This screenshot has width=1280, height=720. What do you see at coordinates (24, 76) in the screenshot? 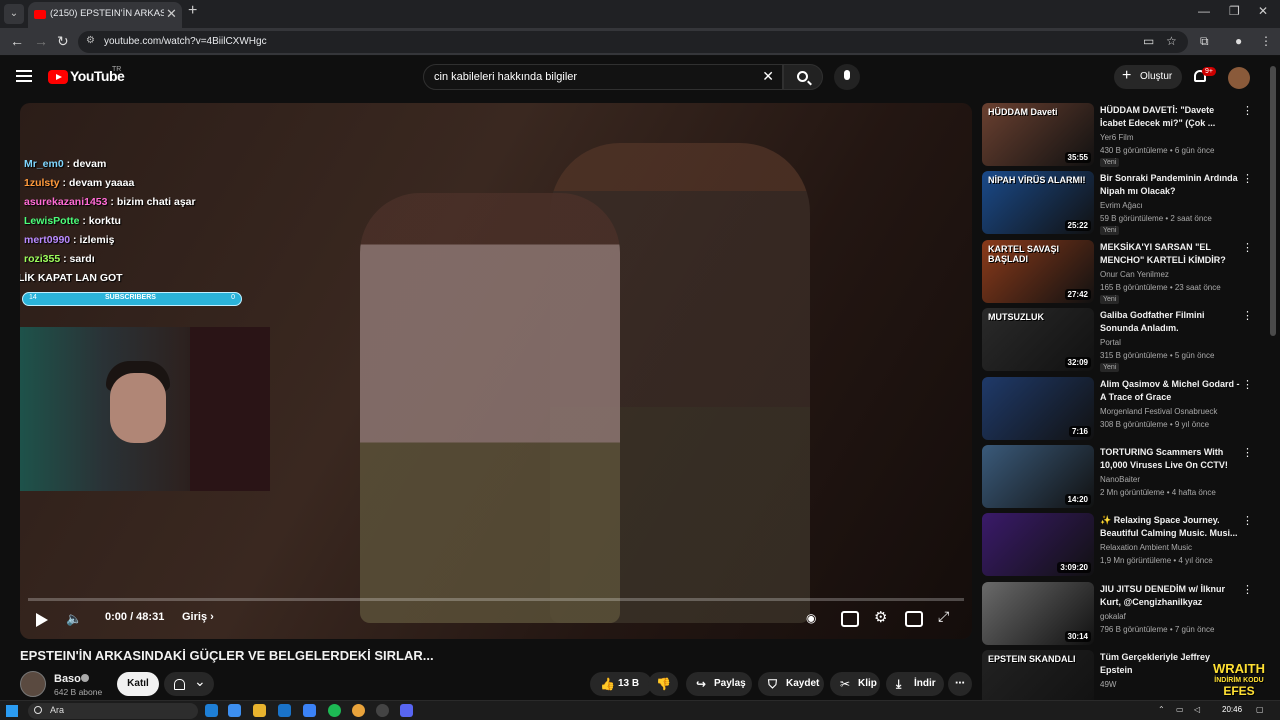
I see `menu-icon` at bounding box center [24, 76].